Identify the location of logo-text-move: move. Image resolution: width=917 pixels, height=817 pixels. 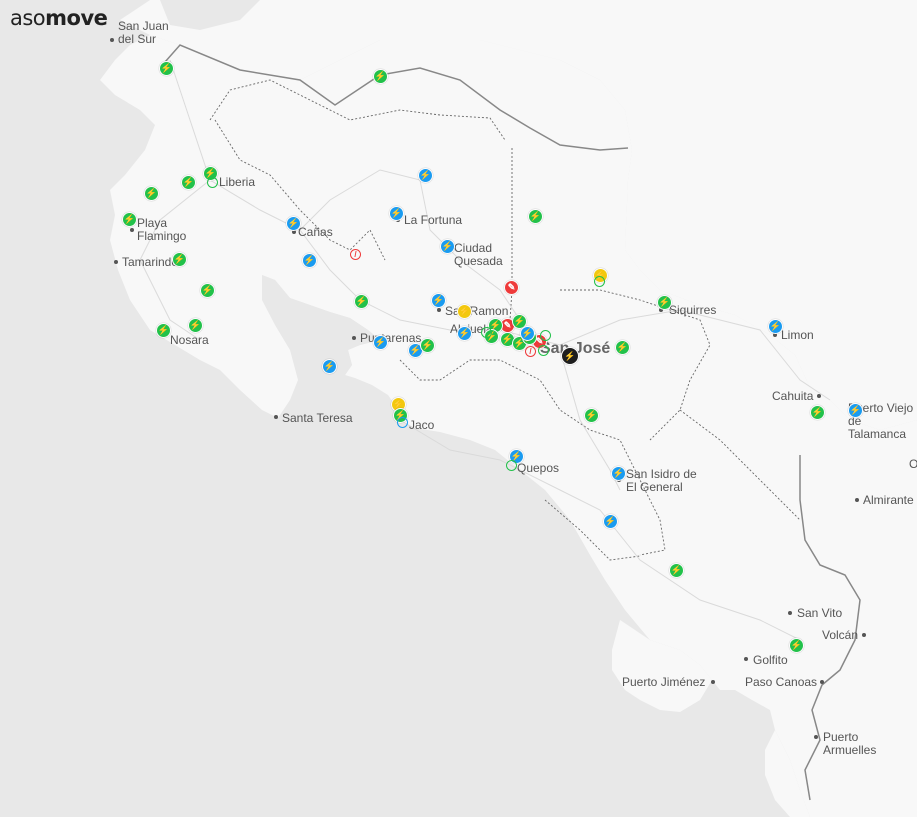
(76, 18).